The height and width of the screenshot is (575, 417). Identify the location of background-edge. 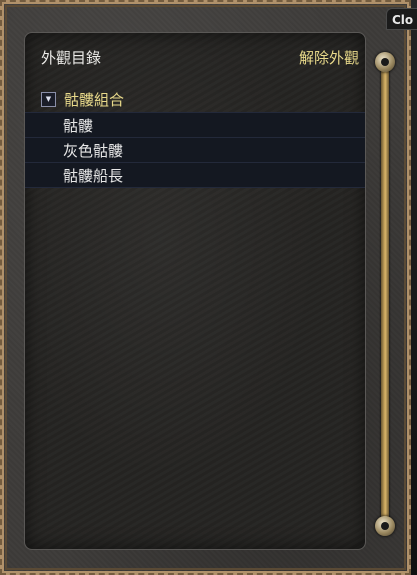
(414, 302).